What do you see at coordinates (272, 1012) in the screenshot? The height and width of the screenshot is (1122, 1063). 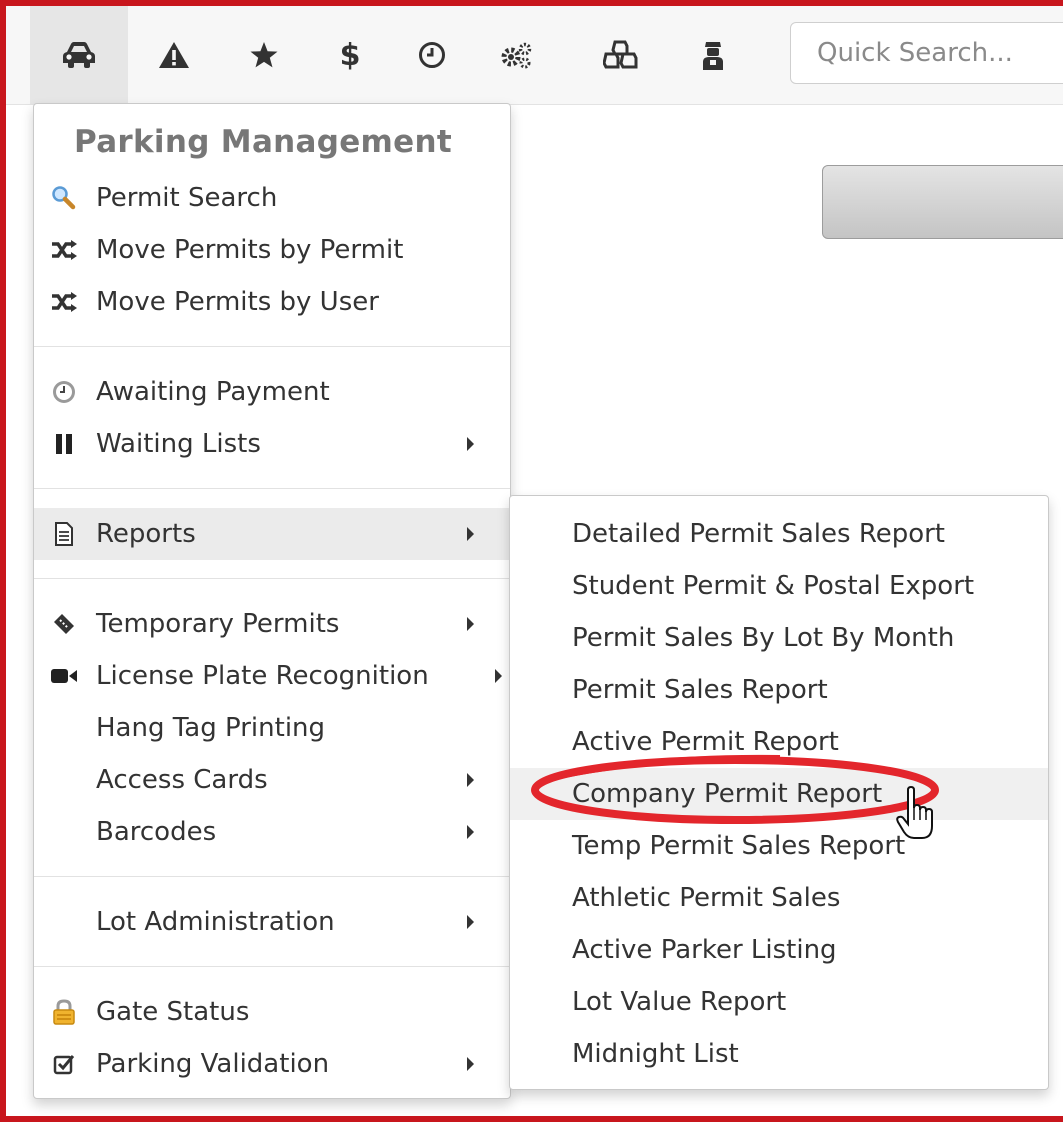 I see `menu-item-gate-status: Gate Status` at bounding box center [272, 1012].